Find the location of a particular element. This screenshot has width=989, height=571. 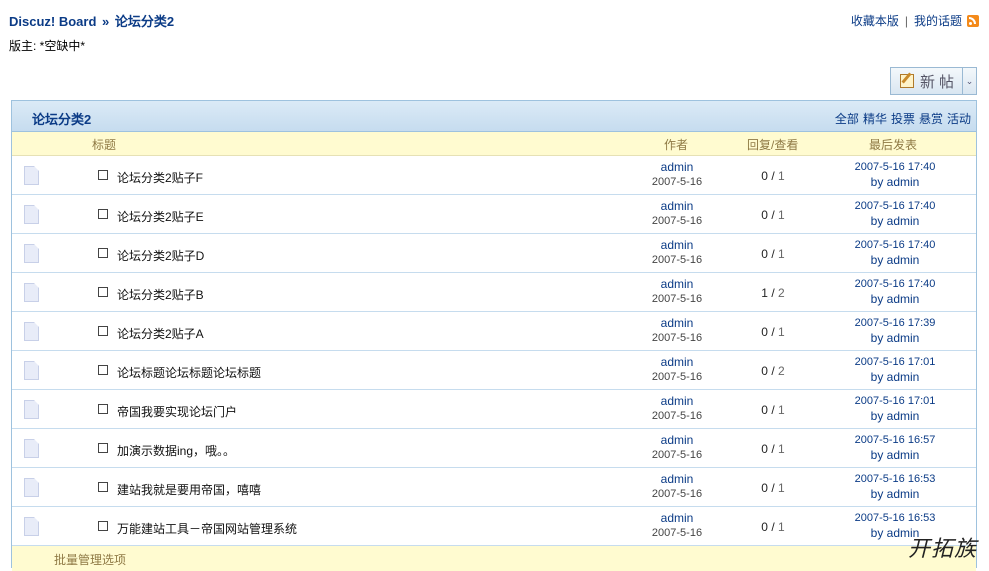

top-links: 收藏本版 | 我的话题 is located at coordinates (915, 20).